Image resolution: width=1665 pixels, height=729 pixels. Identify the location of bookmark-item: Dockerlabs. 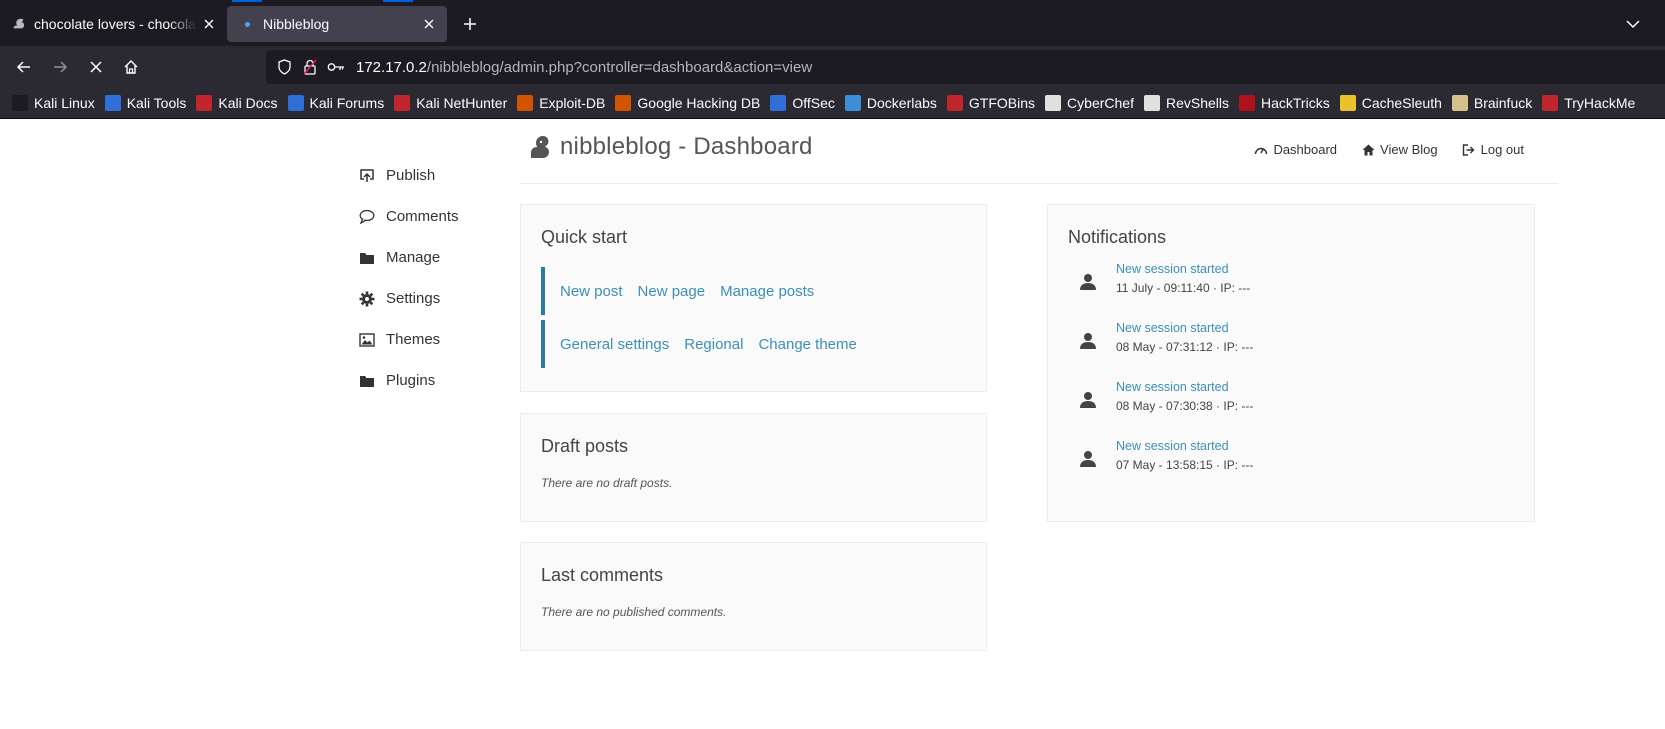
(890, 103).